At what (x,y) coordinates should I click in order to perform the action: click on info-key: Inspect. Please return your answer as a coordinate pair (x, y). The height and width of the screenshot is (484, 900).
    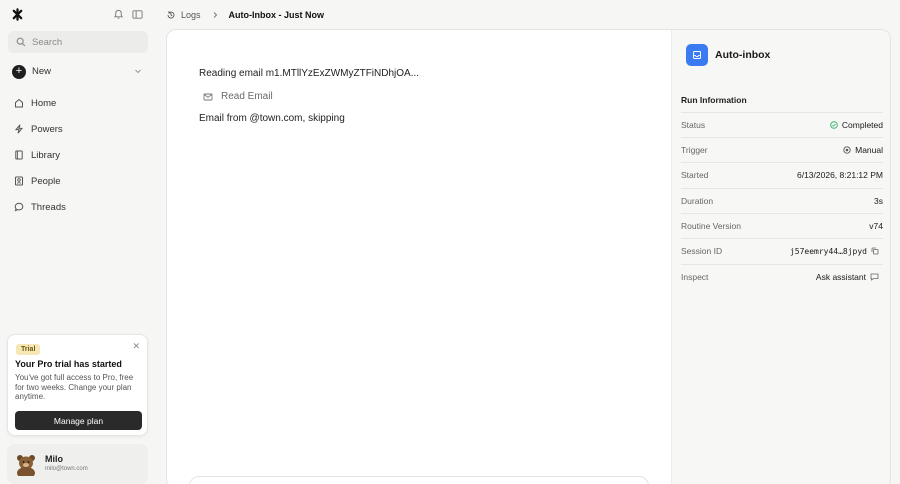
    Looking at the image, I should click on (695, 277).